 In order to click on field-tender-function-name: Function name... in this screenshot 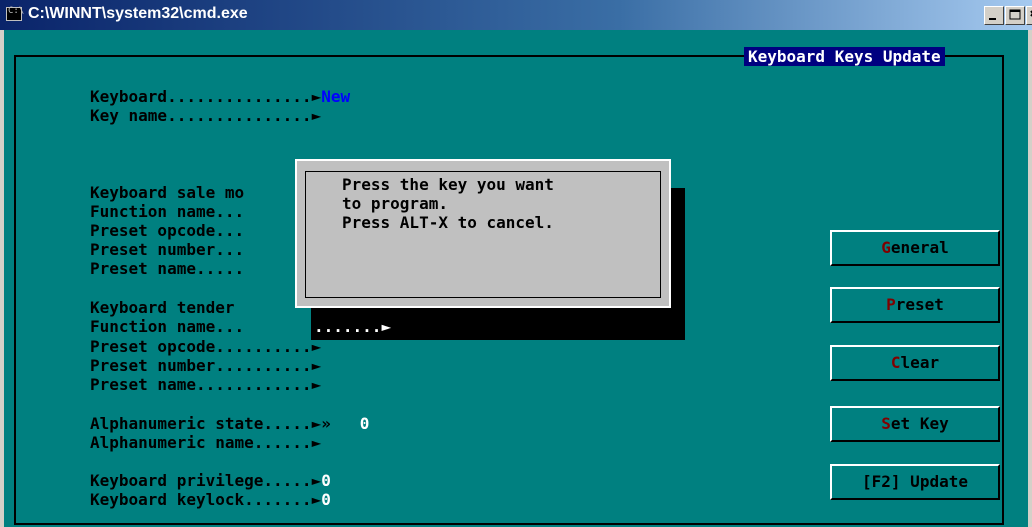, I will do `click(167, 326)`.